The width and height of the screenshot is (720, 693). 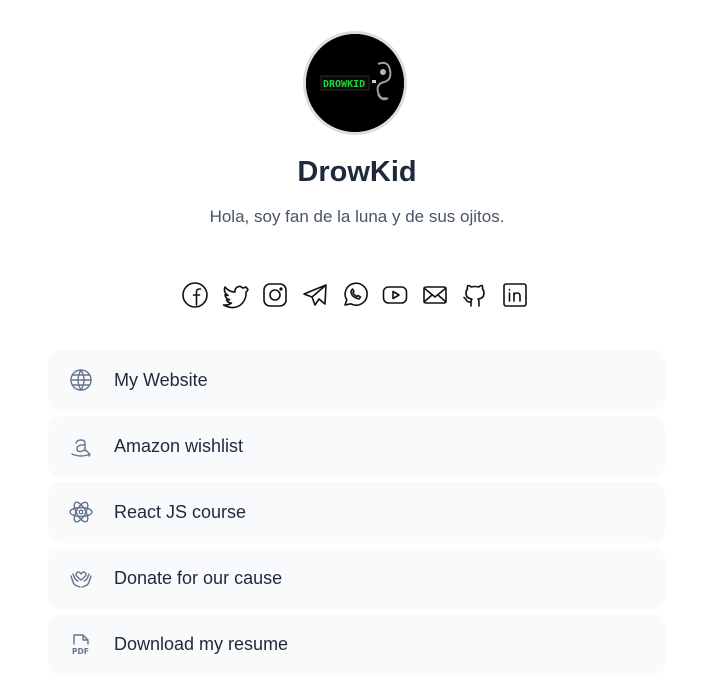 What do you see at coordinates (395, 295) in the screenshot?
I see `youtube-icon` at bounding box center [395, 295].